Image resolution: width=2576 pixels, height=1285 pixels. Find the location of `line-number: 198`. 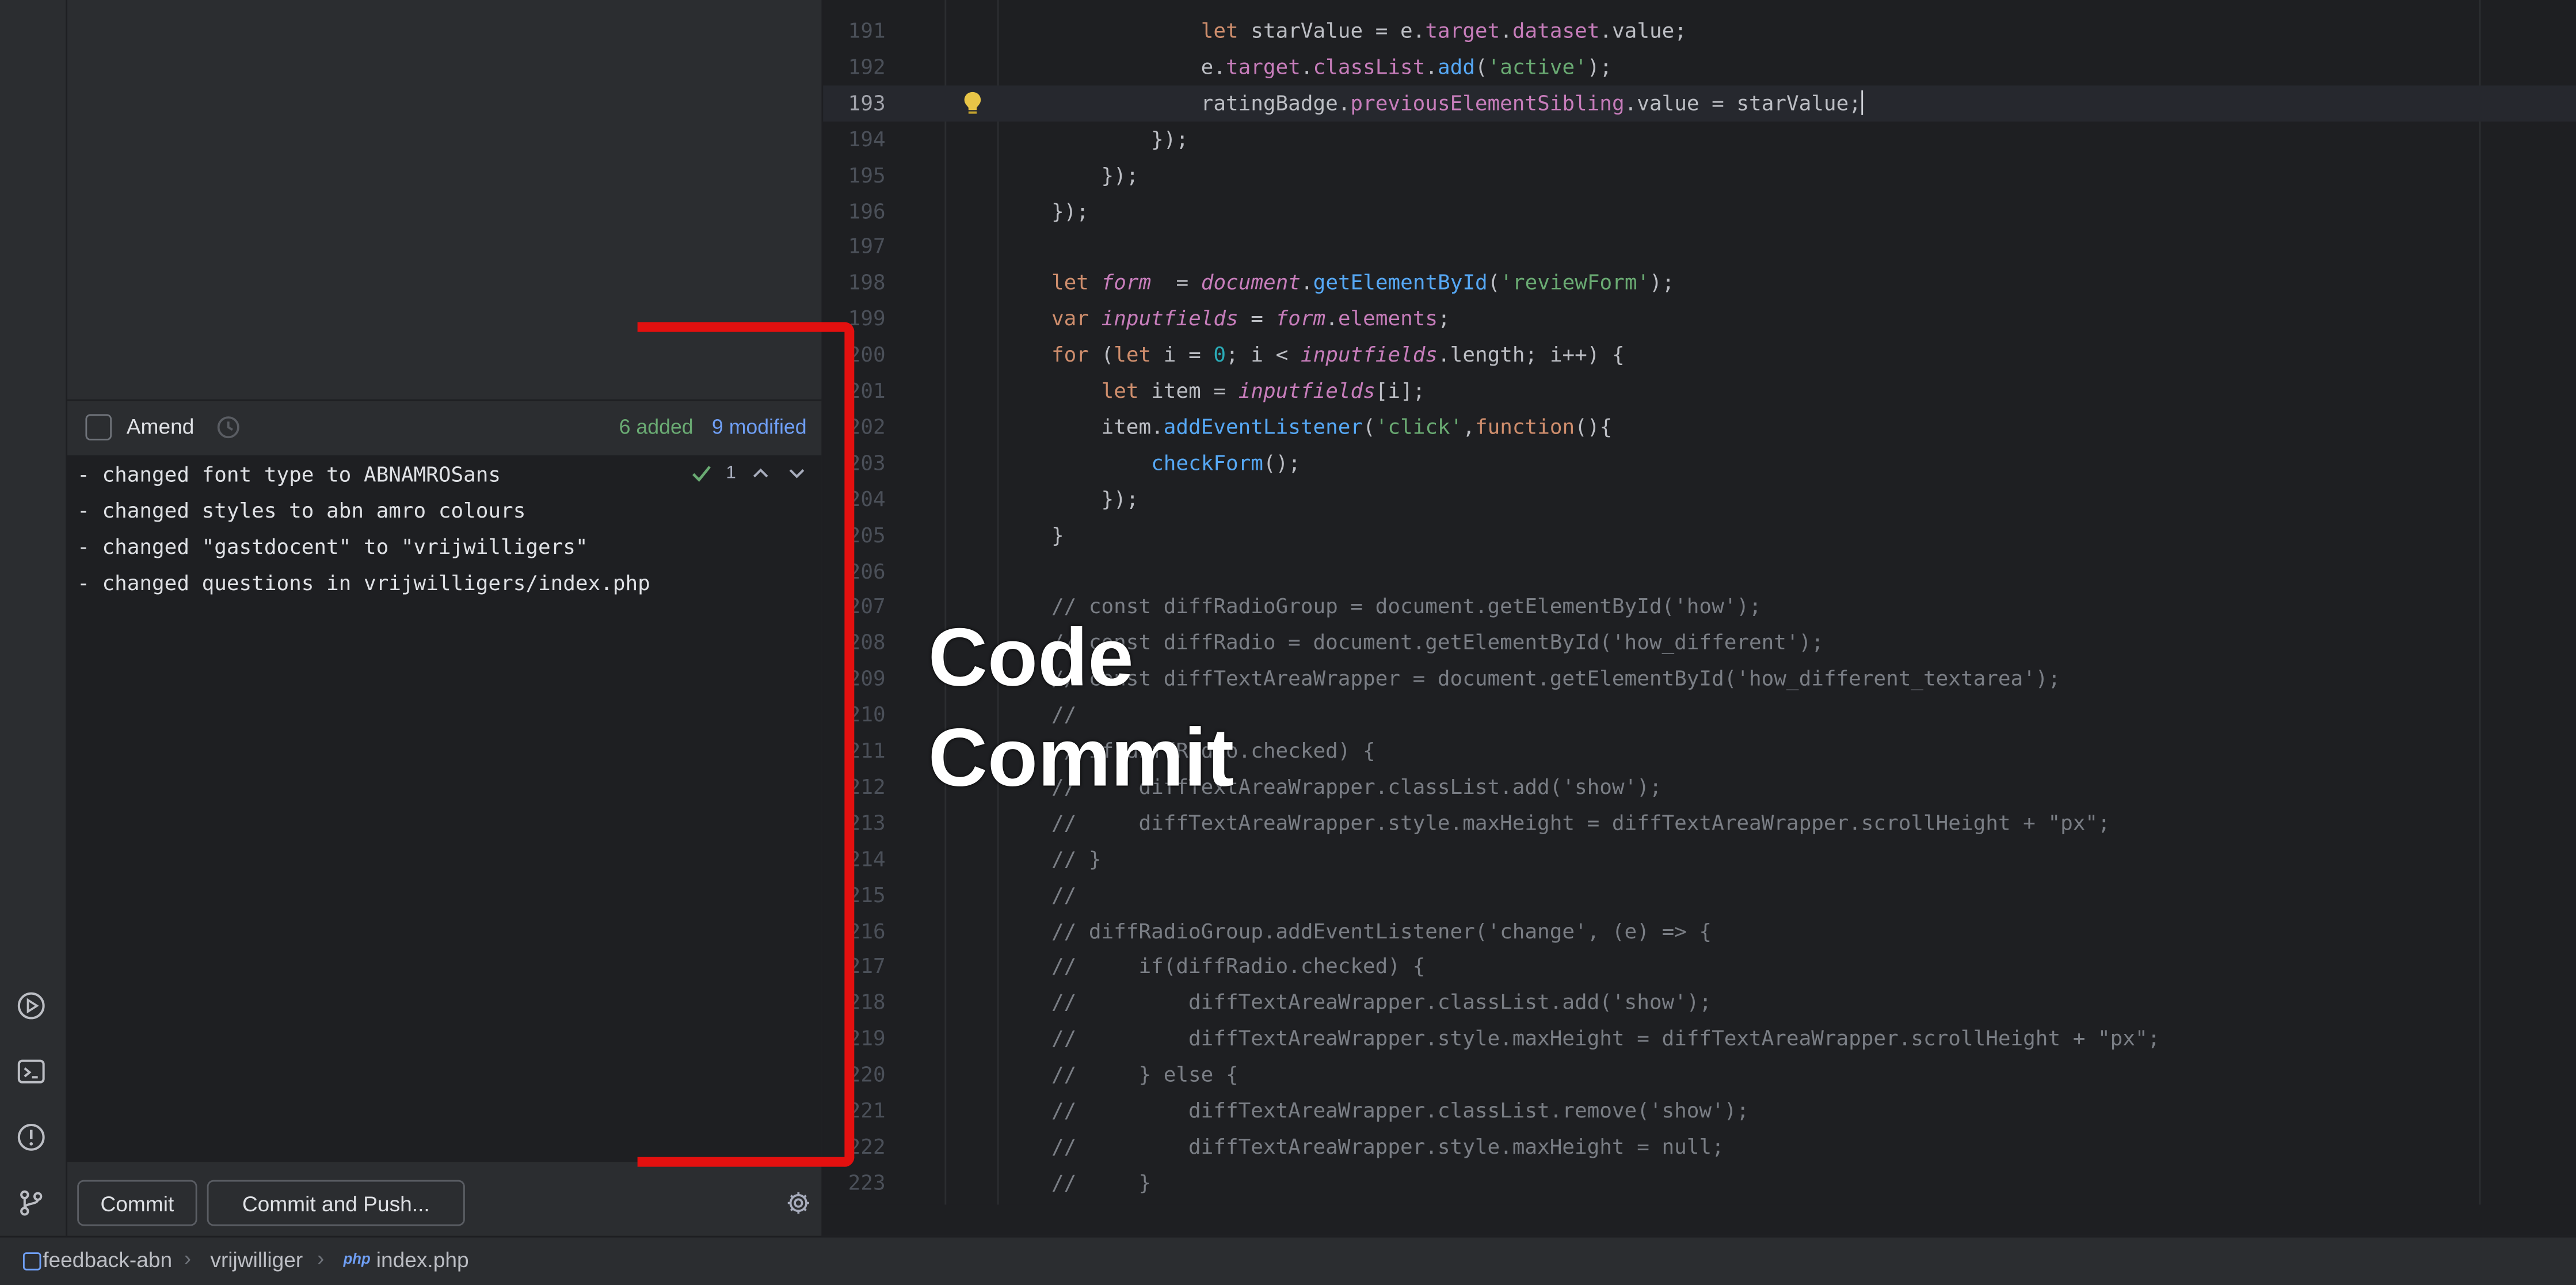

line-number: 198 is located at coordinates (867, 282).